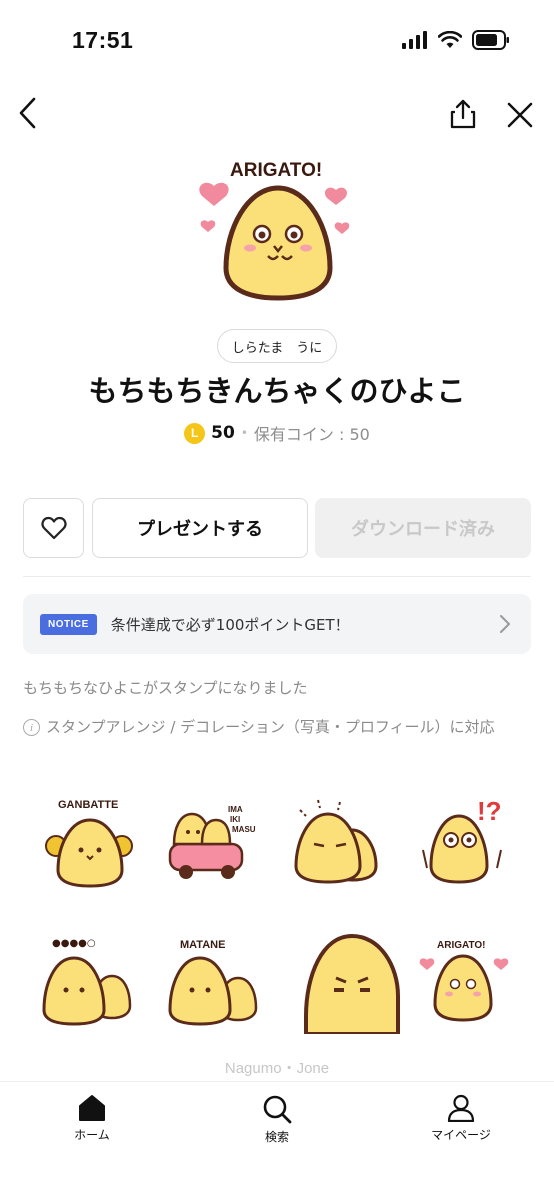 The width and height of the screenshot is (554, 1200). Describe the element at coordinates (414, 40) in the screenshot. I see `signal-icon` at that location.